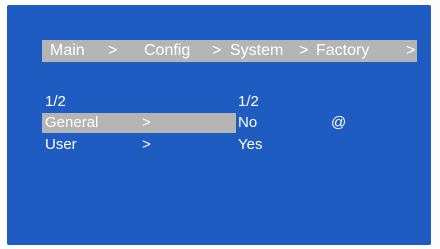  What do you see at coordinates (167, 51) in the screenshot?
I see `breadcrumb-config: Config` at bounding box center [167, 51].